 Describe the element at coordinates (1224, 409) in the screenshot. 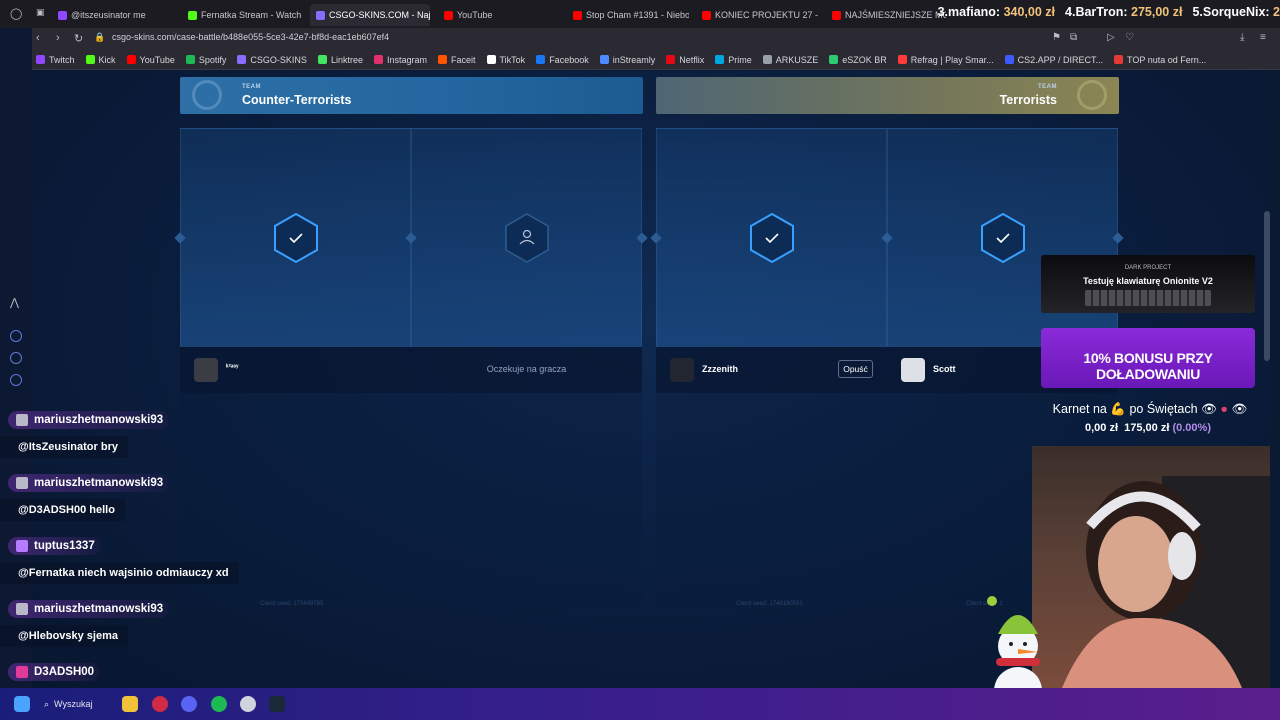

I see `lips-icon: ●` at that location.